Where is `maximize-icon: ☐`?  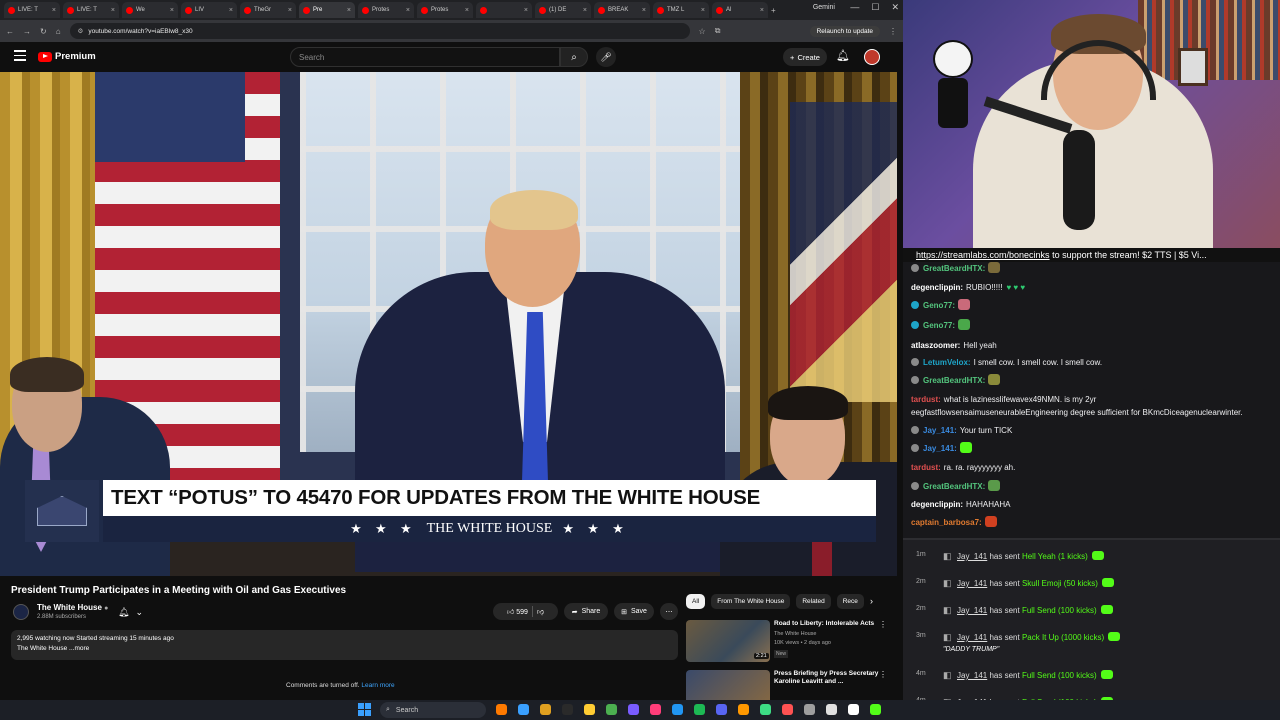
maximize-icon: ☐ is located at coordinates (875, 7).